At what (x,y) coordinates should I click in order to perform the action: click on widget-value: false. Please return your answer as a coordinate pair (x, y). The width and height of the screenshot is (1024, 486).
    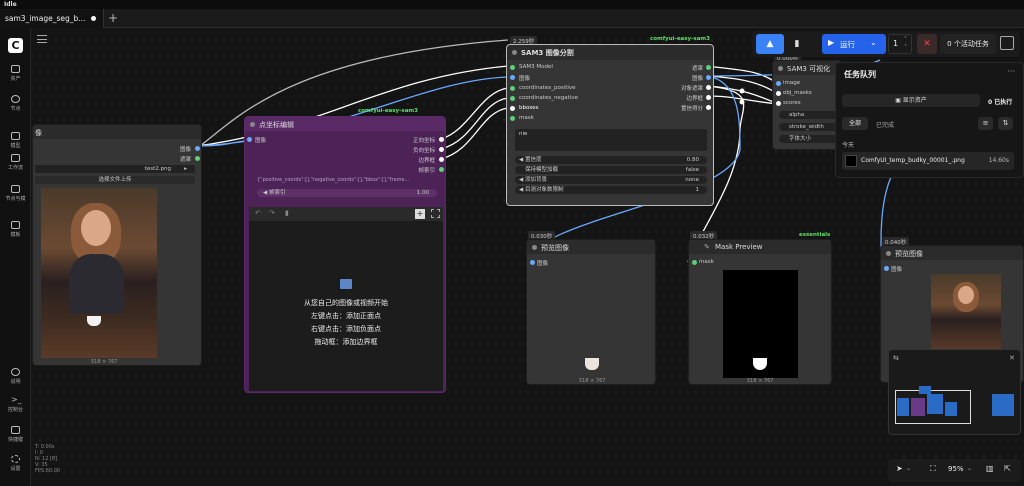
    Looking at the image, I should click on (692, 170).